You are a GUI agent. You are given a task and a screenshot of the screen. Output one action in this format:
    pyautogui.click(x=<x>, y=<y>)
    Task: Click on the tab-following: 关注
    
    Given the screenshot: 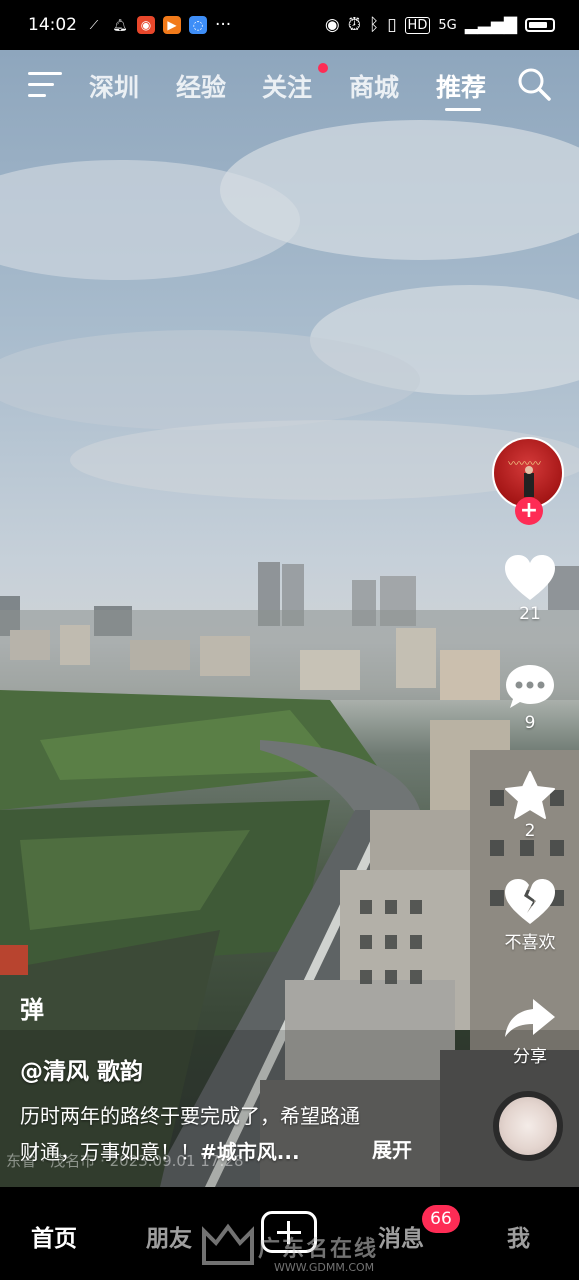 What is the action you would take?
    pyautogui.click(x=287, y=86)
    